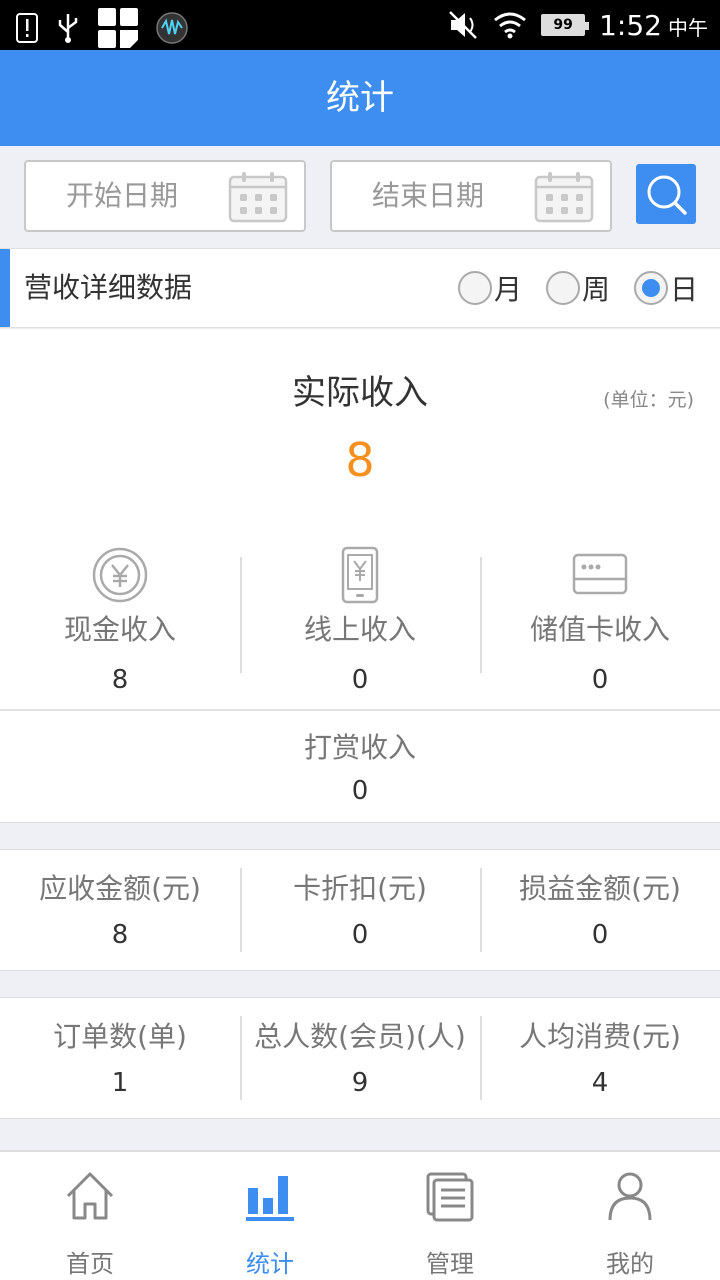 The height and width of the screenshot is (1280, 720). I want to click on stat-value: 9, so click(360, 1083).